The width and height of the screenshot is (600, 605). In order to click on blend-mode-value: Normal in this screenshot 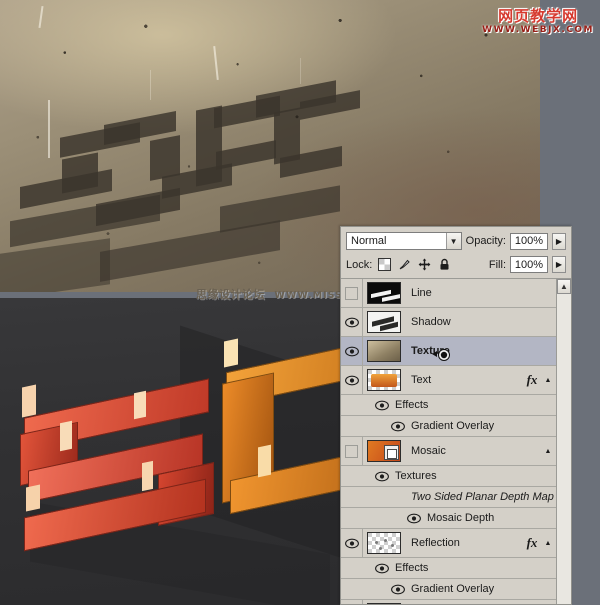, I will do `click(369, 241)`.